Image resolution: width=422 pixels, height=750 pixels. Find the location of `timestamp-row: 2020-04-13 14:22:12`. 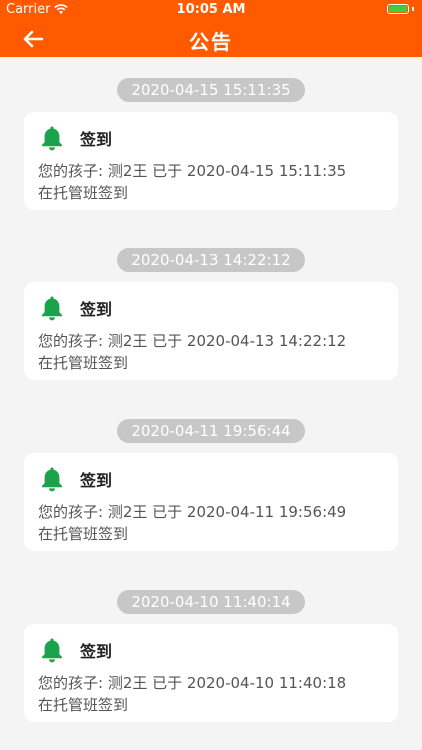

timestamp-row: 2020-04-13 14:22:12 is located at coordinates (211, 260).